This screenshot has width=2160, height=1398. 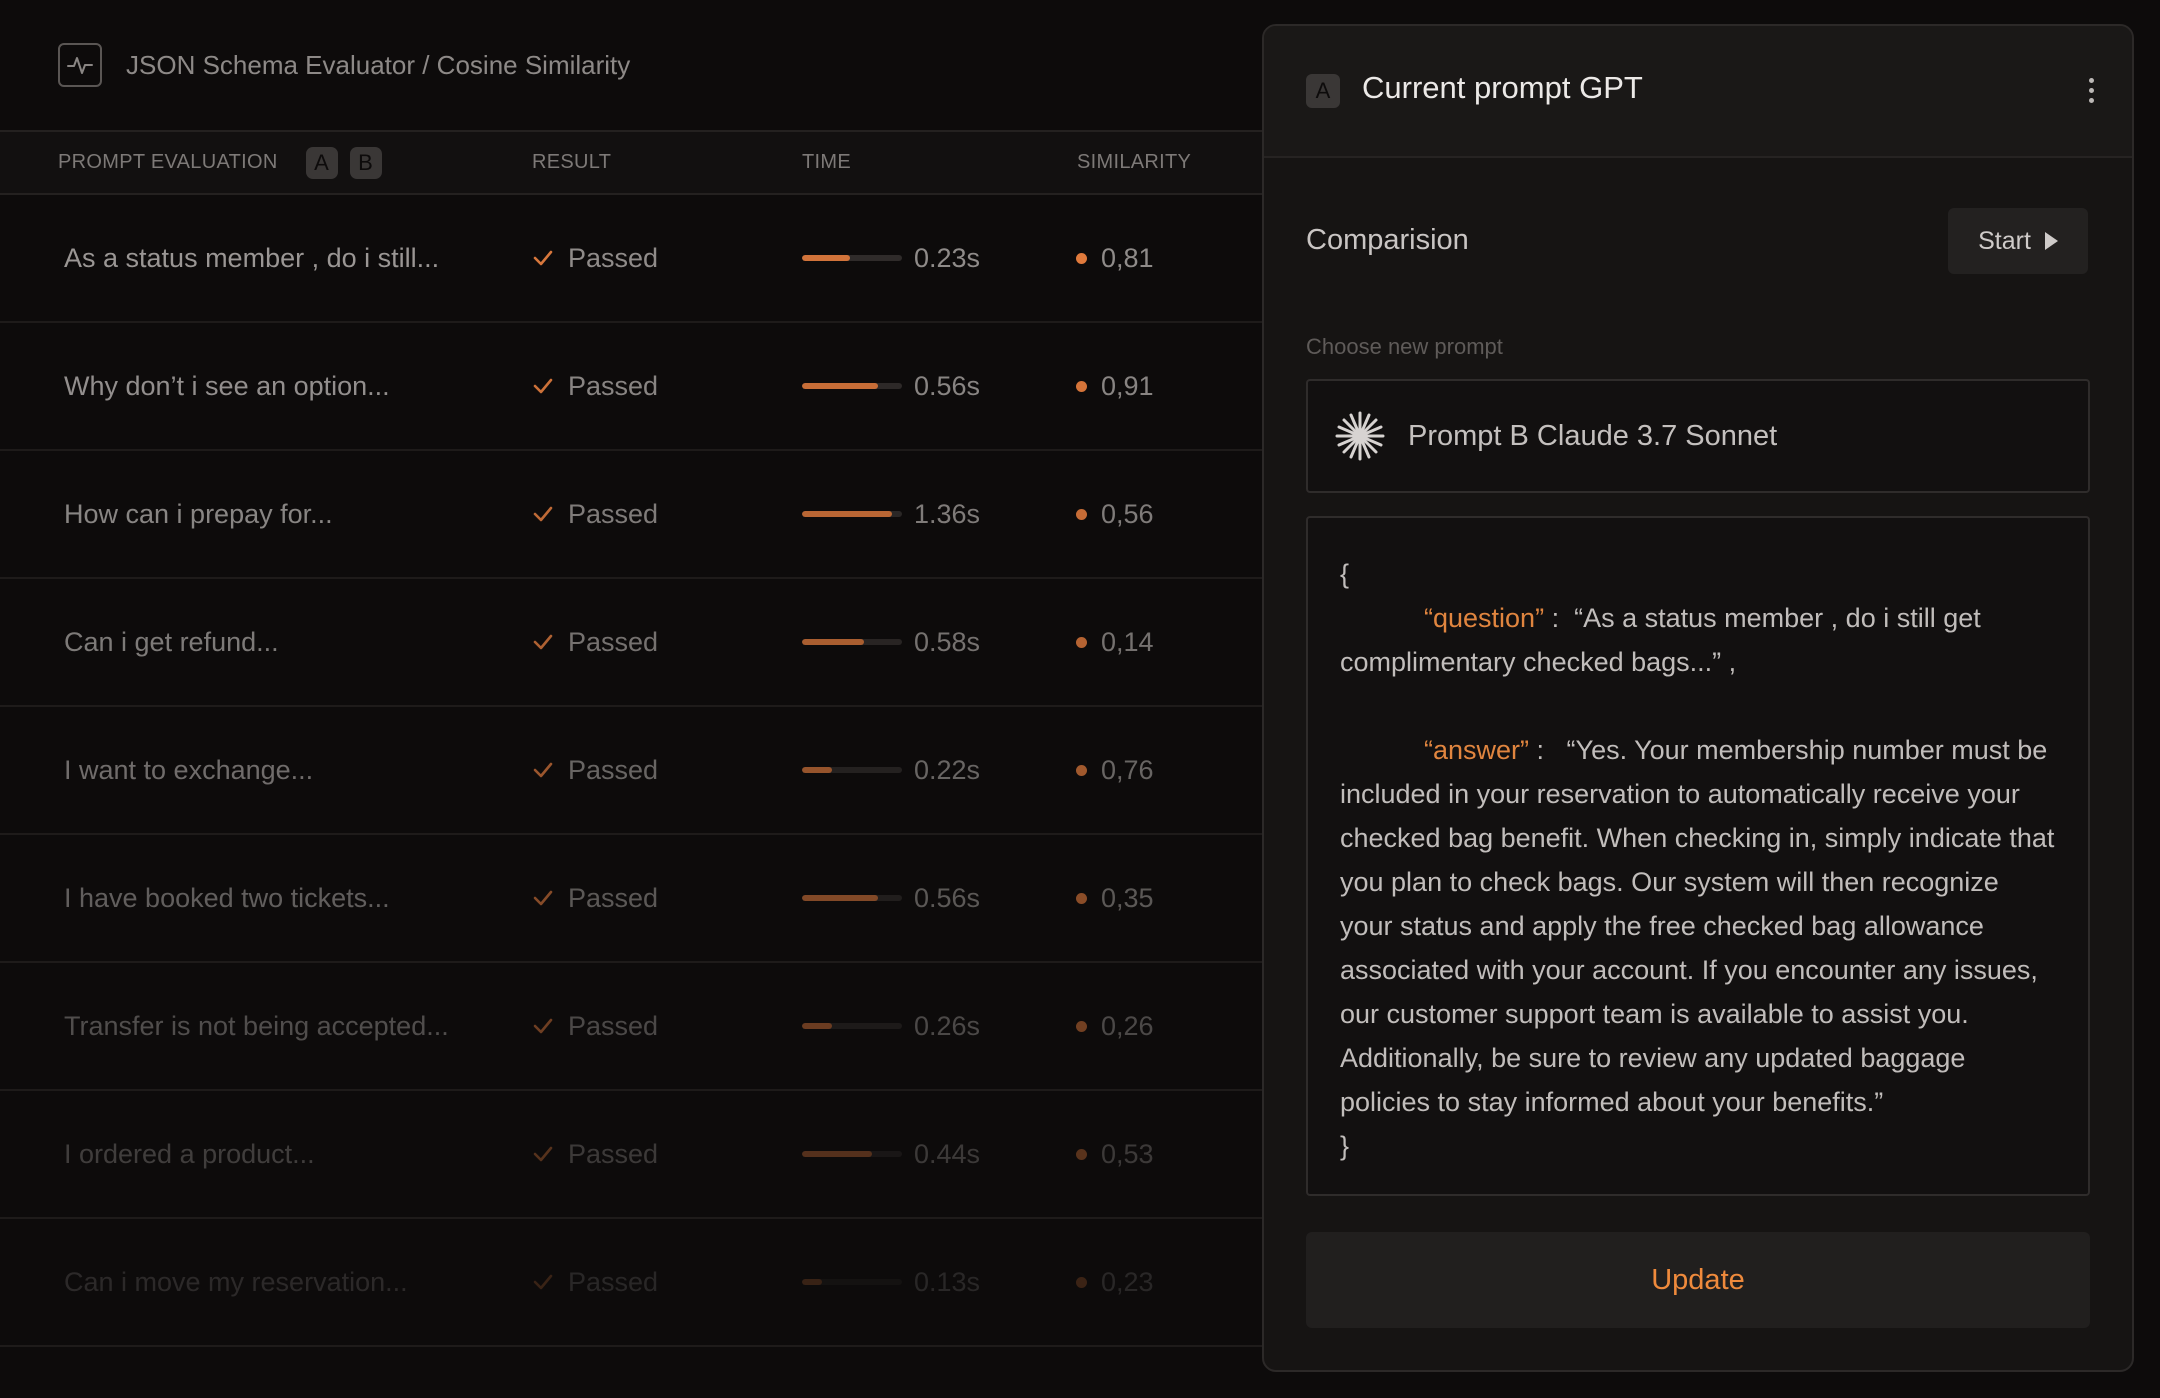 I want to click on table-row: I want to exchange... Passed 0.22s 0,76, so click(x=631, y=771).